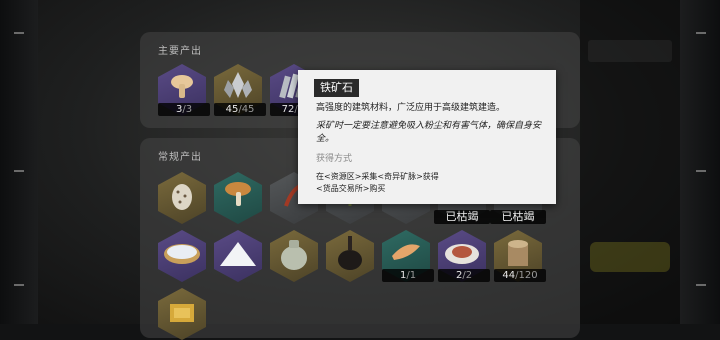 The width and height of the screenshot is (720, 340). What do you see at coordinates (240, 109) in the screenshot?
I see `main-item-count: 45/45` at bounding box center [240, 109].